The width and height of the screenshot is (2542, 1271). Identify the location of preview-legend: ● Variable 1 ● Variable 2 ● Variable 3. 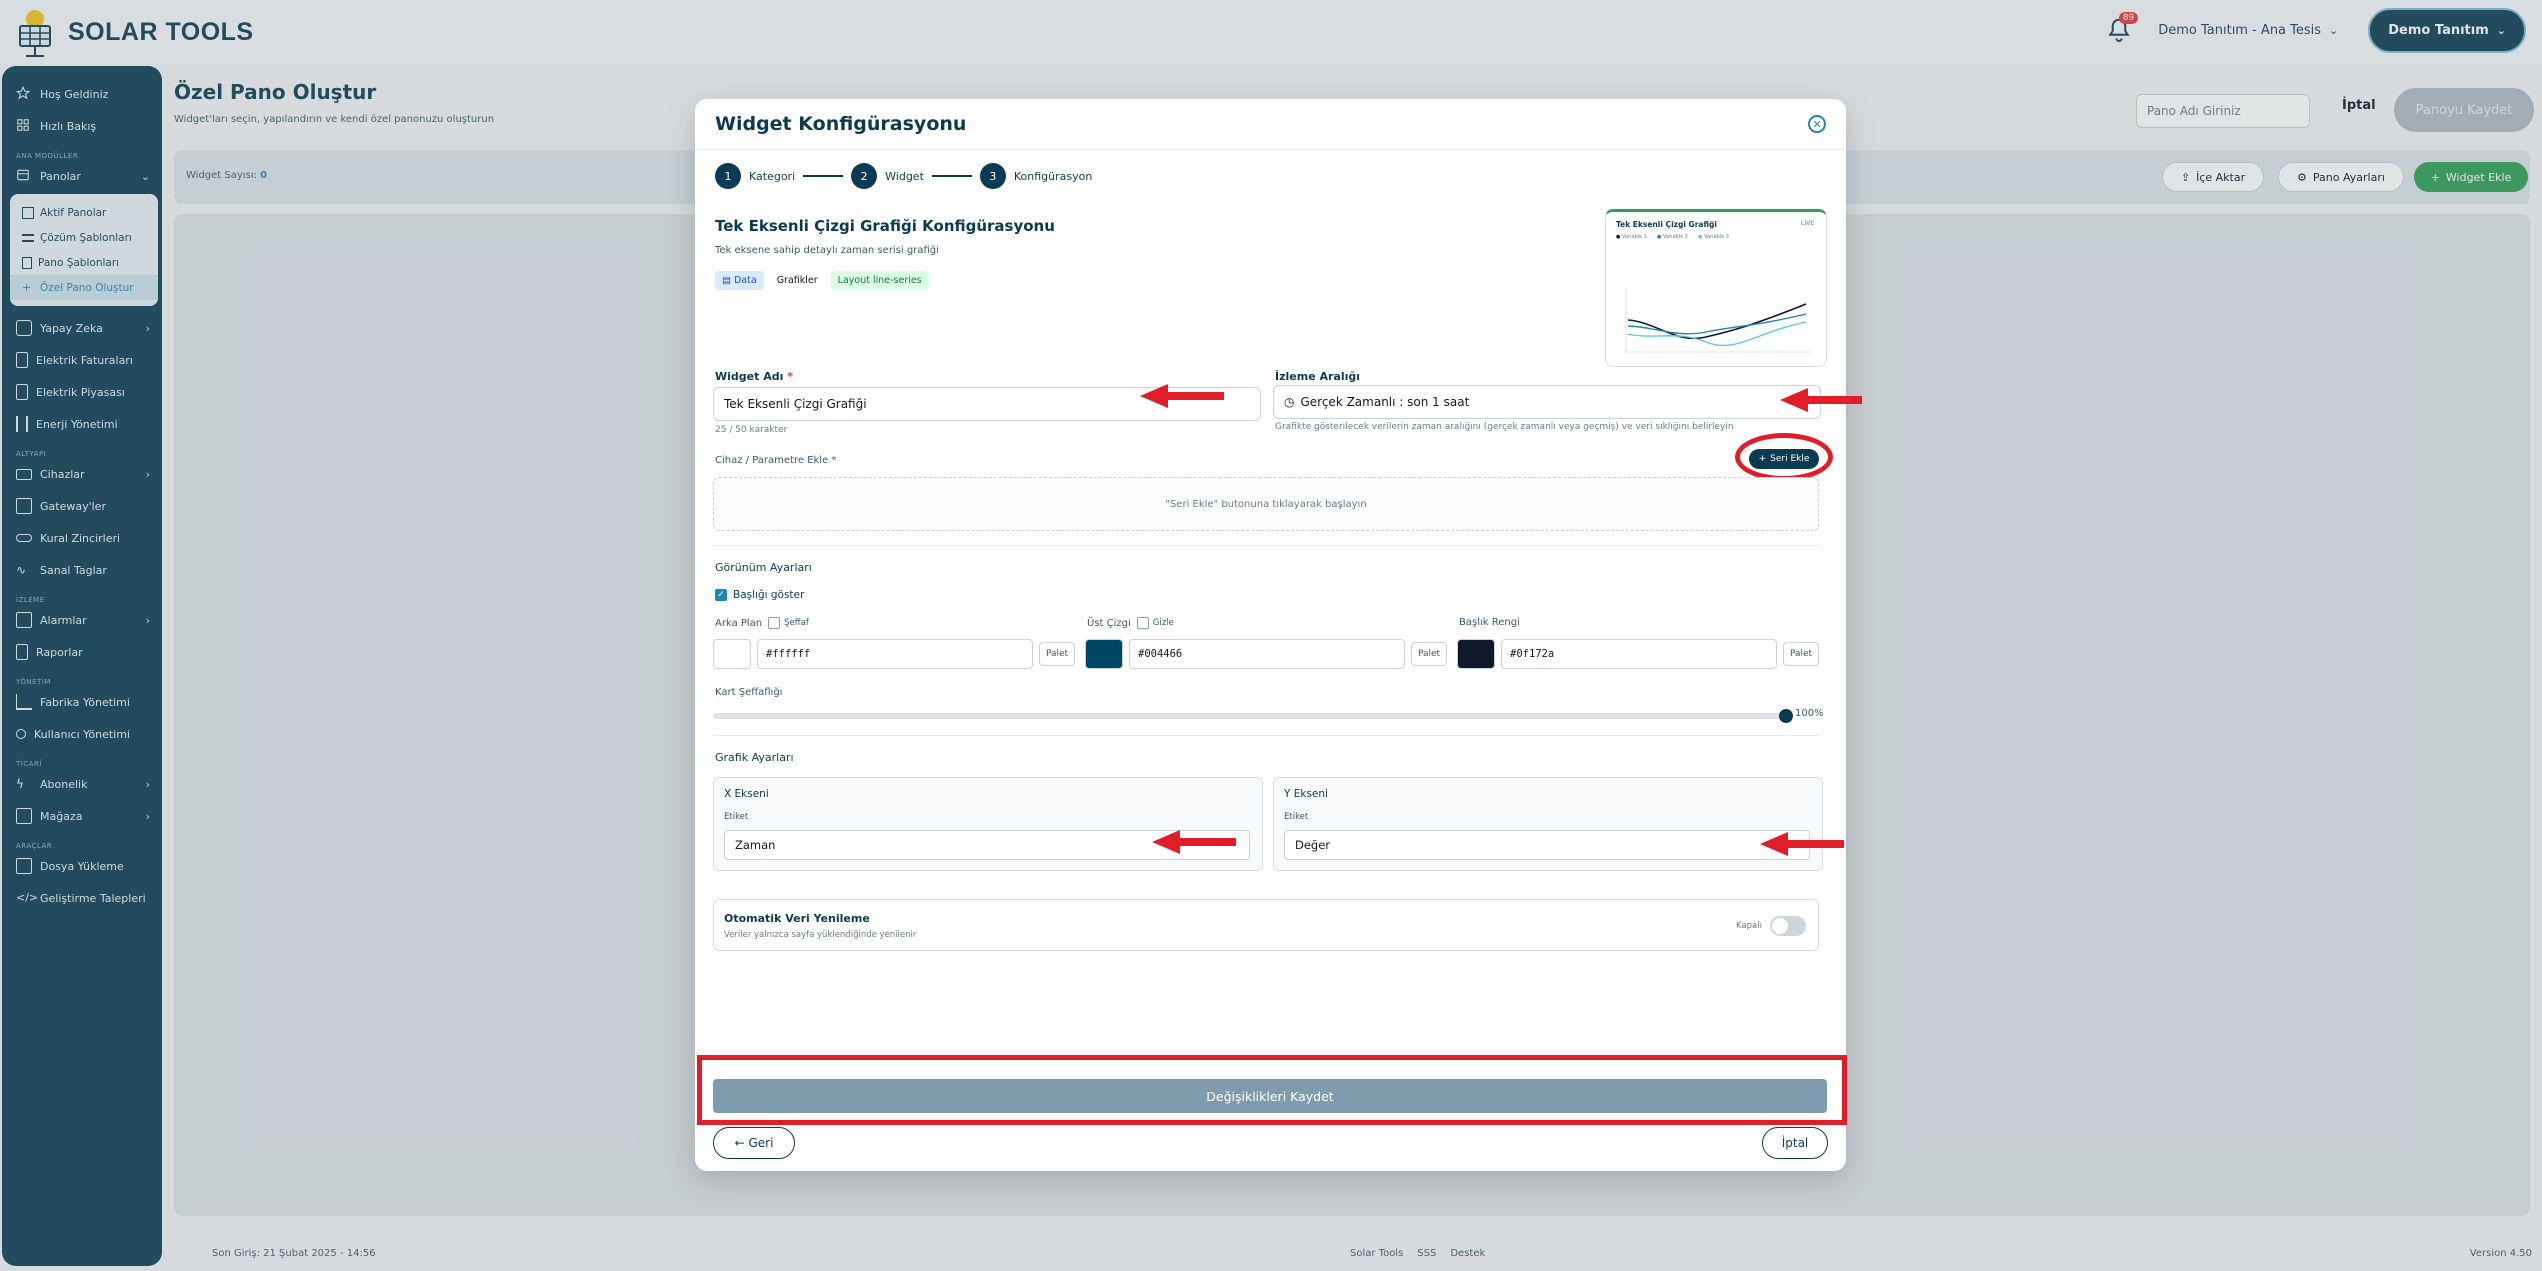
(1672, 237).